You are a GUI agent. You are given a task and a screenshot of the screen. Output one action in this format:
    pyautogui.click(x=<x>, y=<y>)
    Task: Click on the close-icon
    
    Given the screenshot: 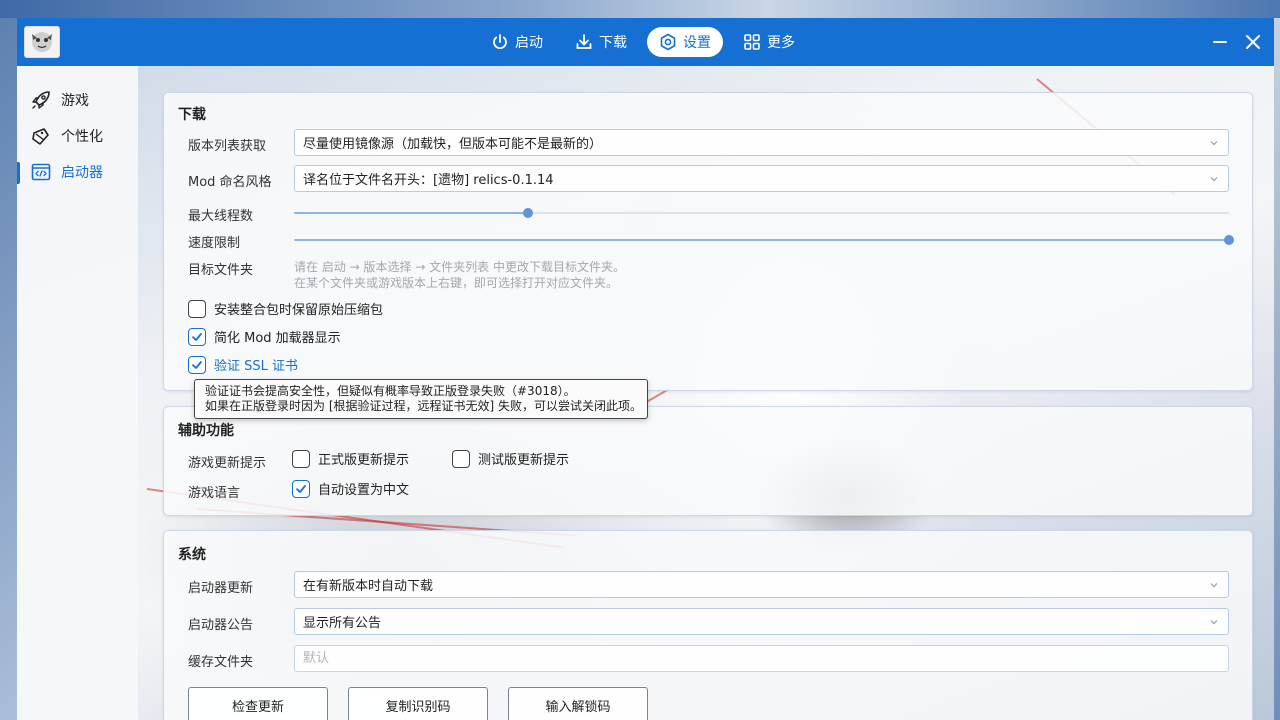 What is the action you would take?
    pyautogui.click(x=1253, y=42)
    